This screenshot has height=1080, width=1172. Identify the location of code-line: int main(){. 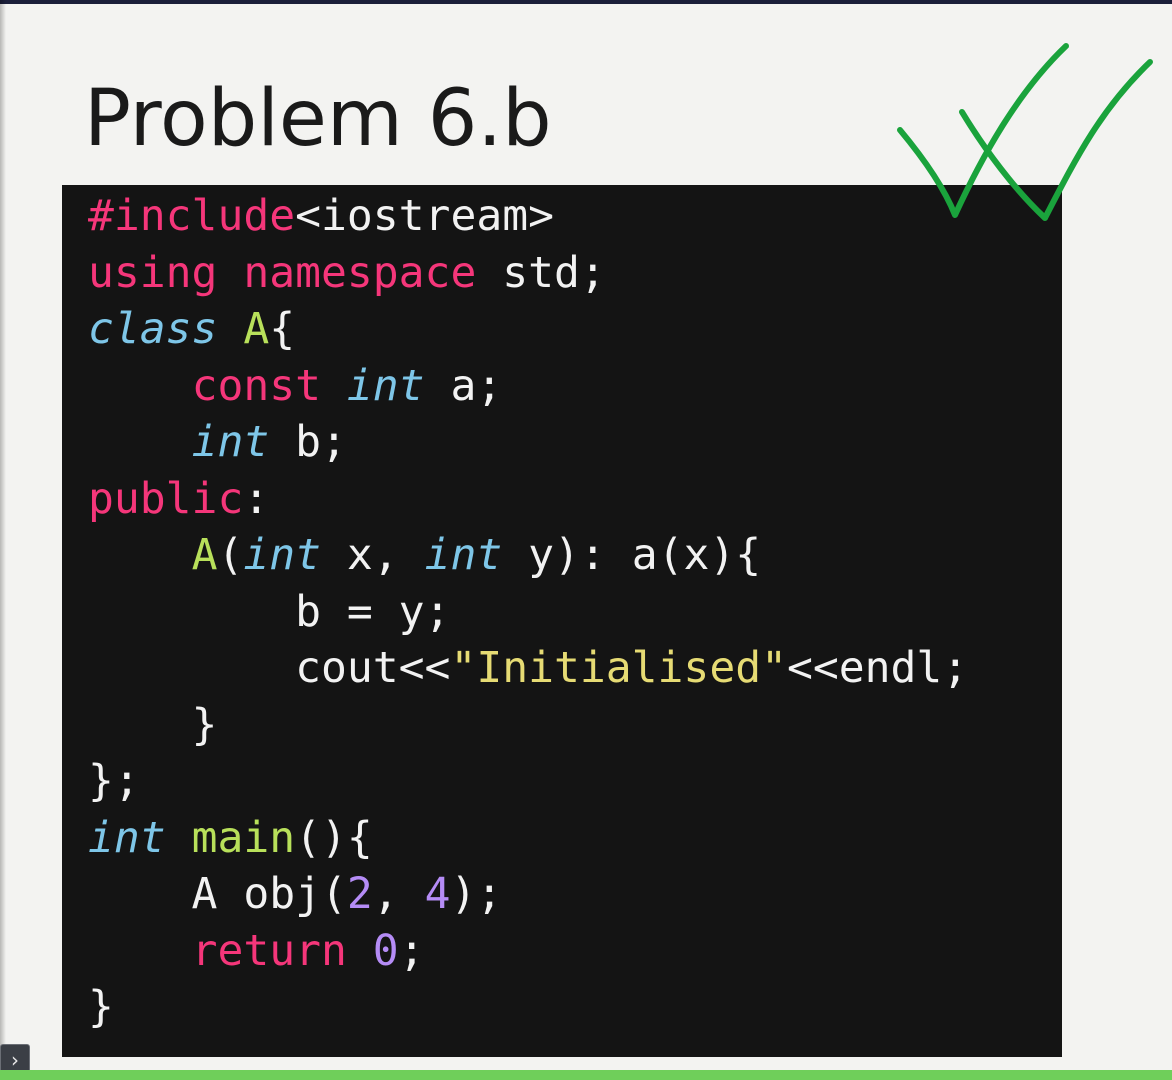
(230, 838).